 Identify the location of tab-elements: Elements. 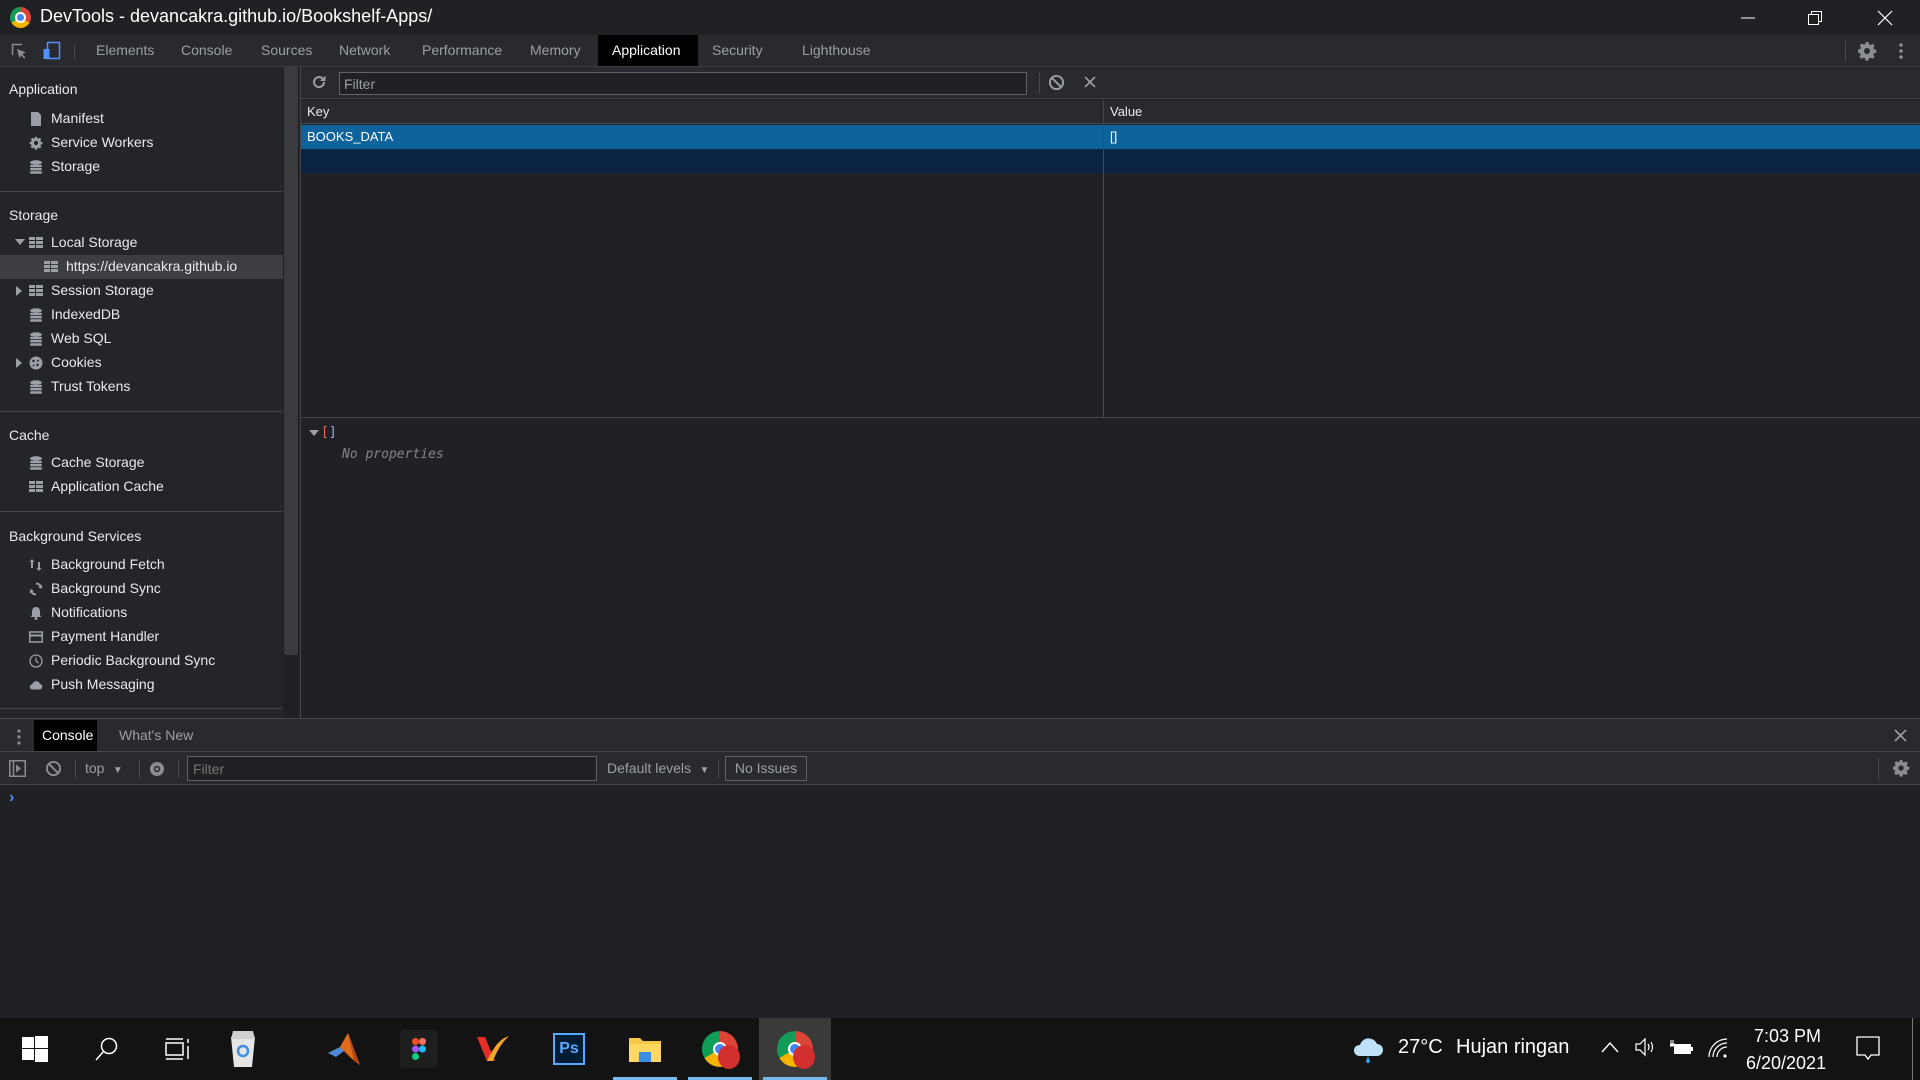
(125, 50).